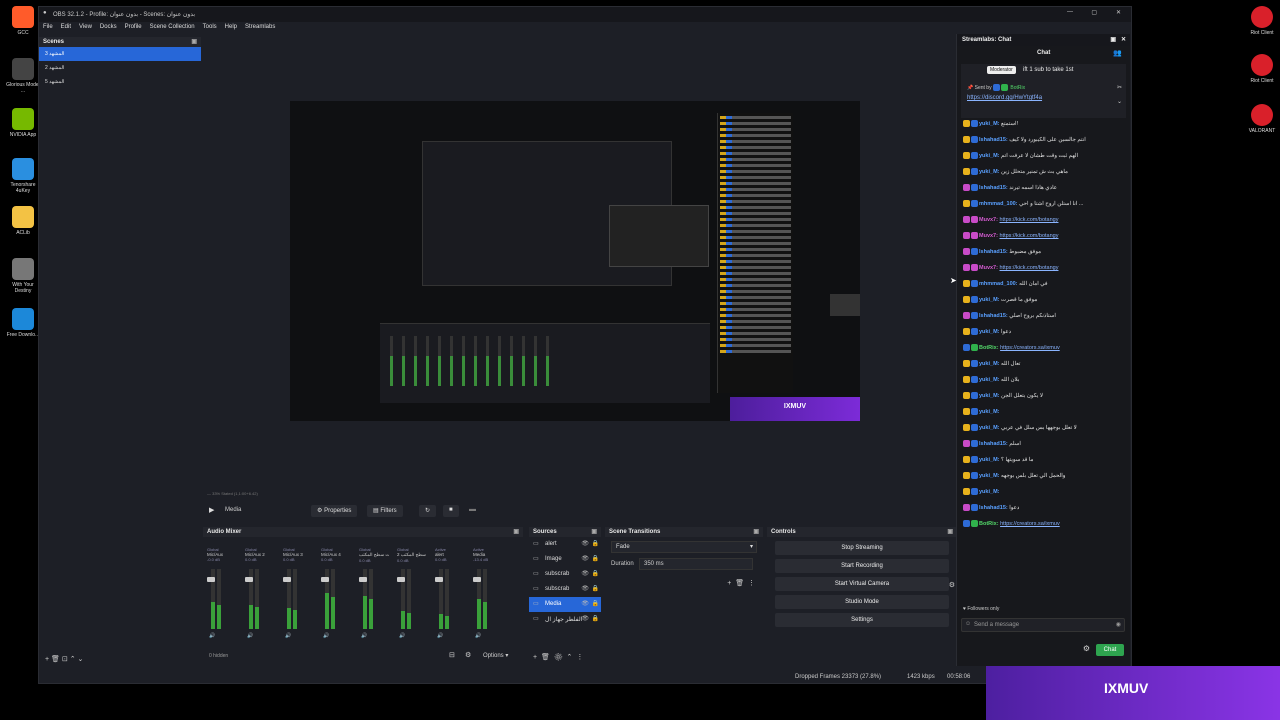  Describe the element at coordinates (862, 548) in the screenshot. I see `stop-streaming-button: Stop Streaming` at that location.